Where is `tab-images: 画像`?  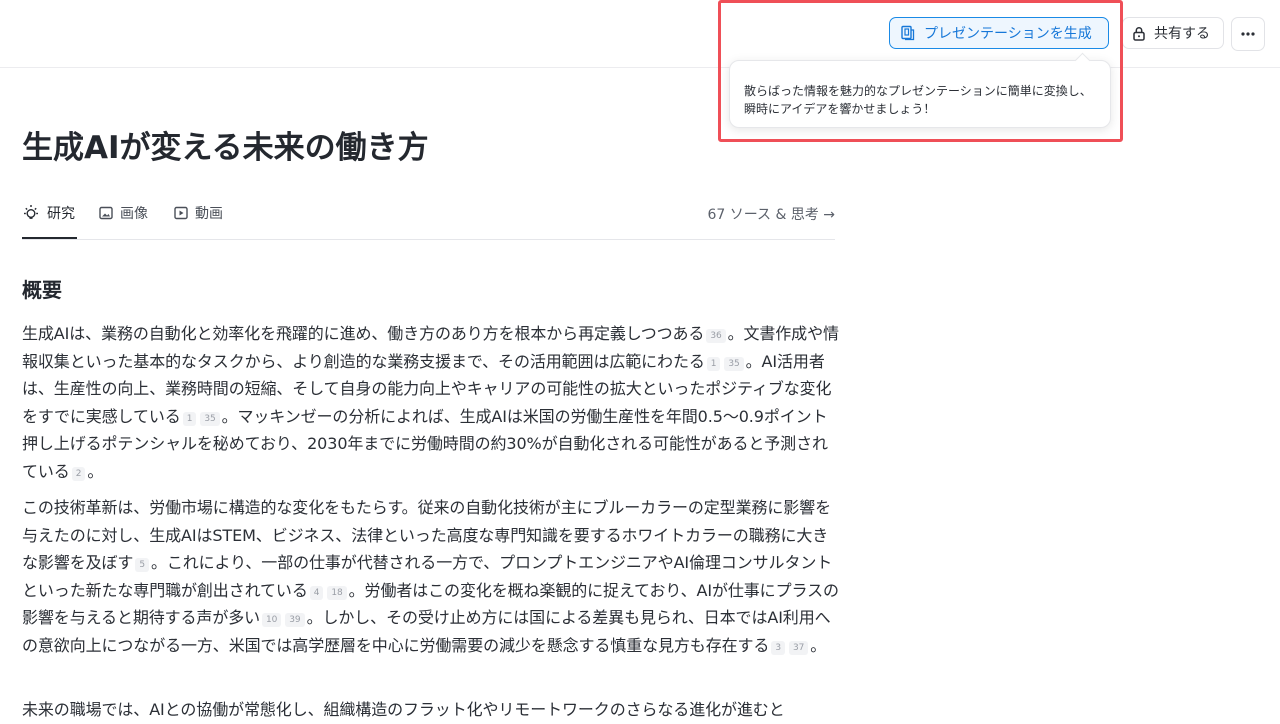 tab-images: 画像 is located at coordinates (123, 217).